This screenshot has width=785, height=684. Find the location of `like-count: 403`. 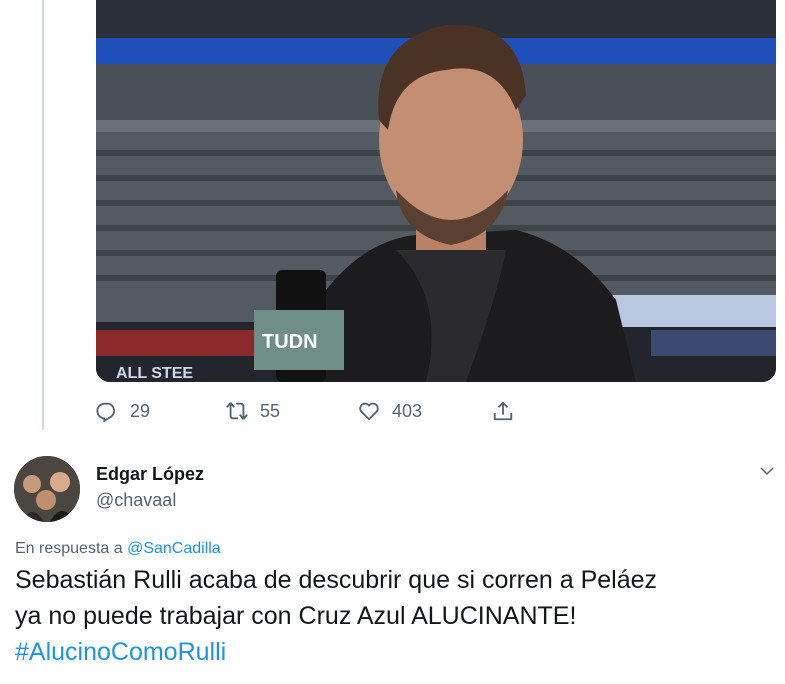

like-count: 403 is located at coordinates (407, 410).